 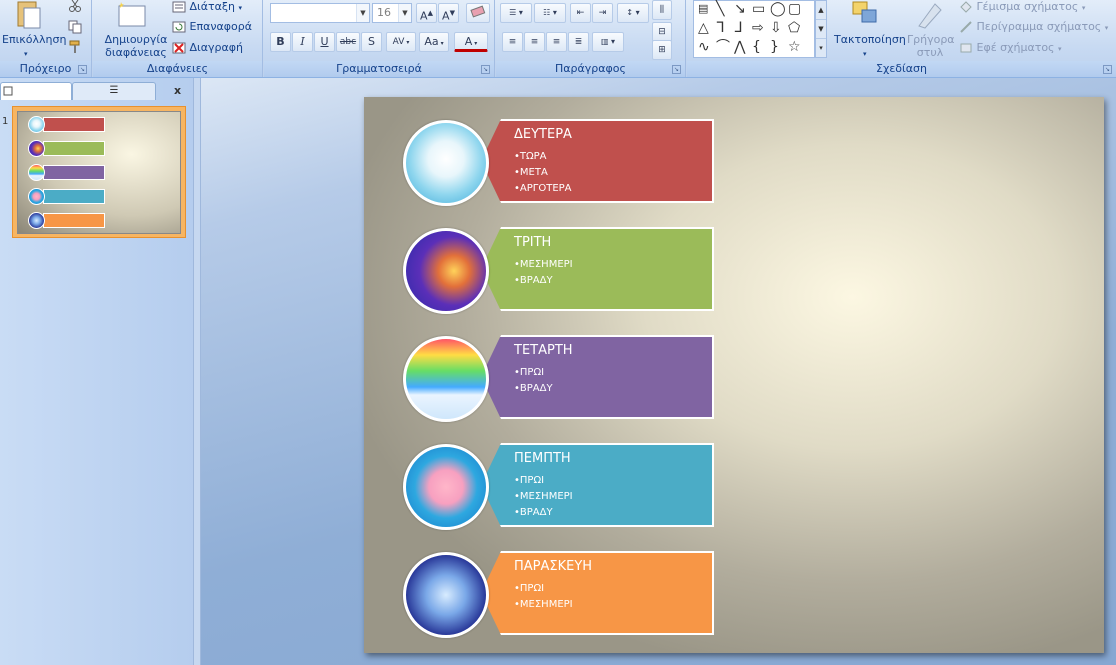 I want to click on day-item: ΠΑΡΑΣΚΕΥΗ ΠΡΩΙΜΕΣΗΜΕΡΙ, so click(x=559, y=594).